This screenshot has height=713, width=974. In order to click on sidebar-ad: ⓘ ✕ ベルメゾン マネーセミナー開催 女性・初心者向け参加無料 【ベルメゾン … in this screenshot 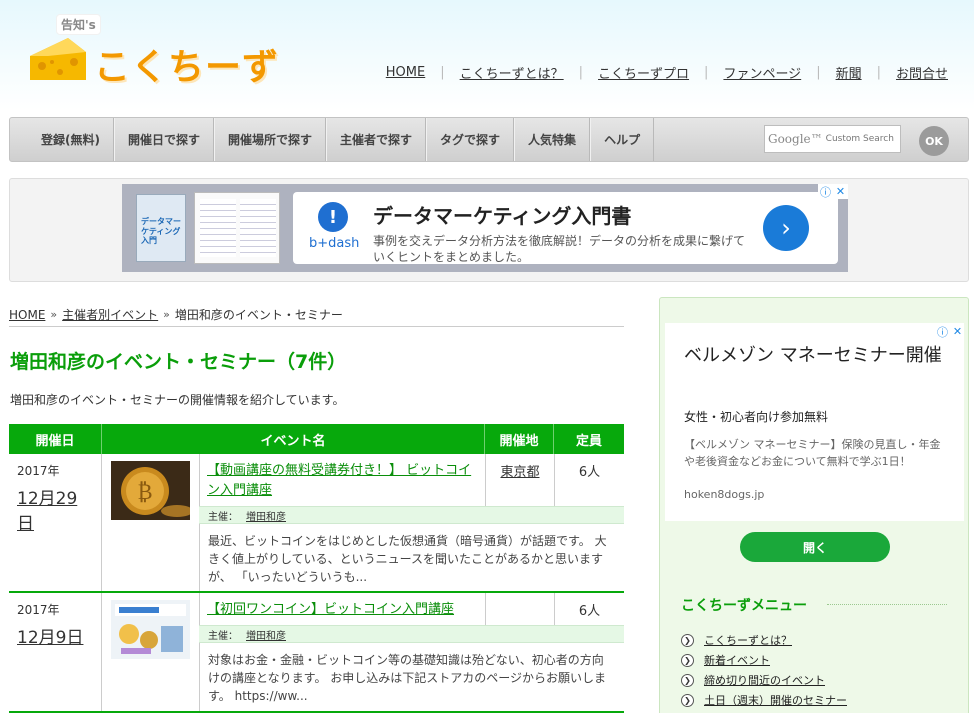, I will do `click(814, 422)`.